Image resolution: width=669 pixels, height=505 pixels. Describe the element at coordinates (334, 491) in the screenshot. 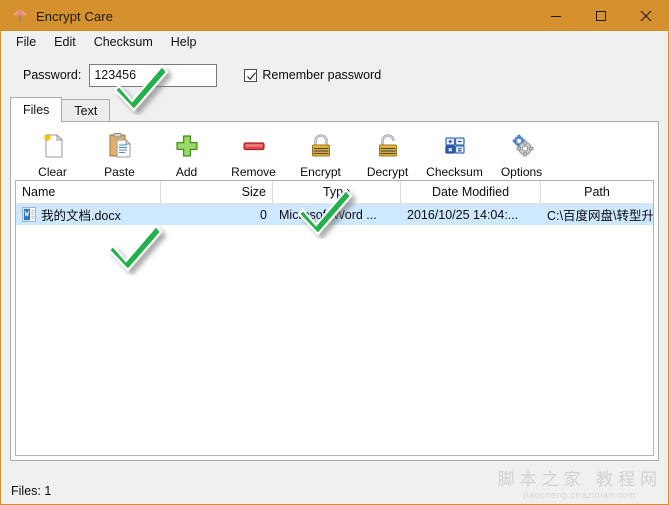

I see `status-bar: Files: 1` at that location.